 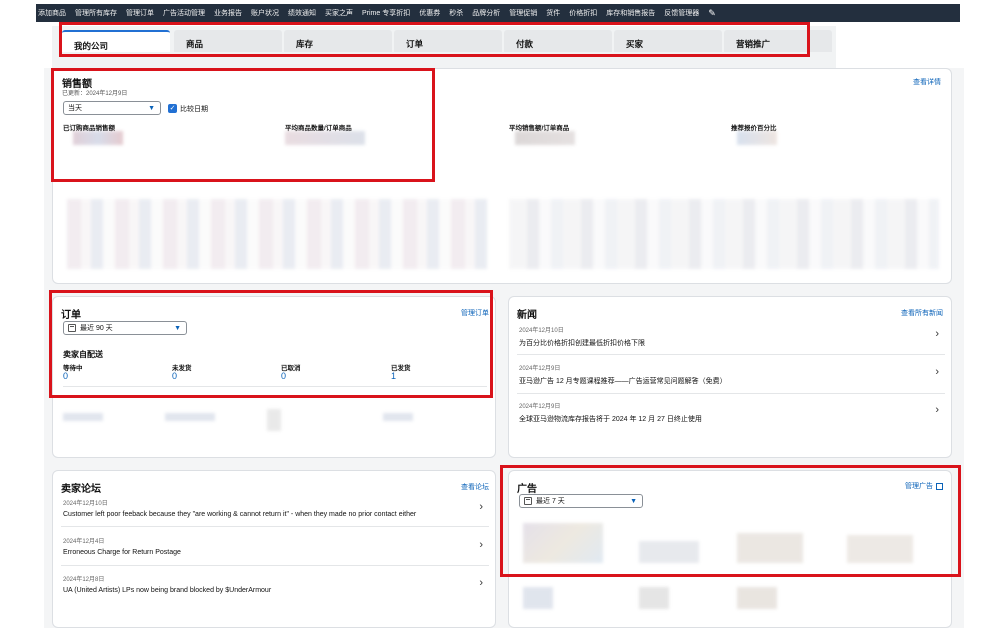 I want to click on sales-details-link: 查看详情, so click(x=927, y=82).